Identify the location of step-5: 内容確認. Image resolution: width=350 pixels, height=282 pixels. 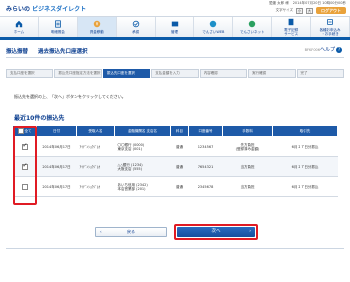
(223, 73).